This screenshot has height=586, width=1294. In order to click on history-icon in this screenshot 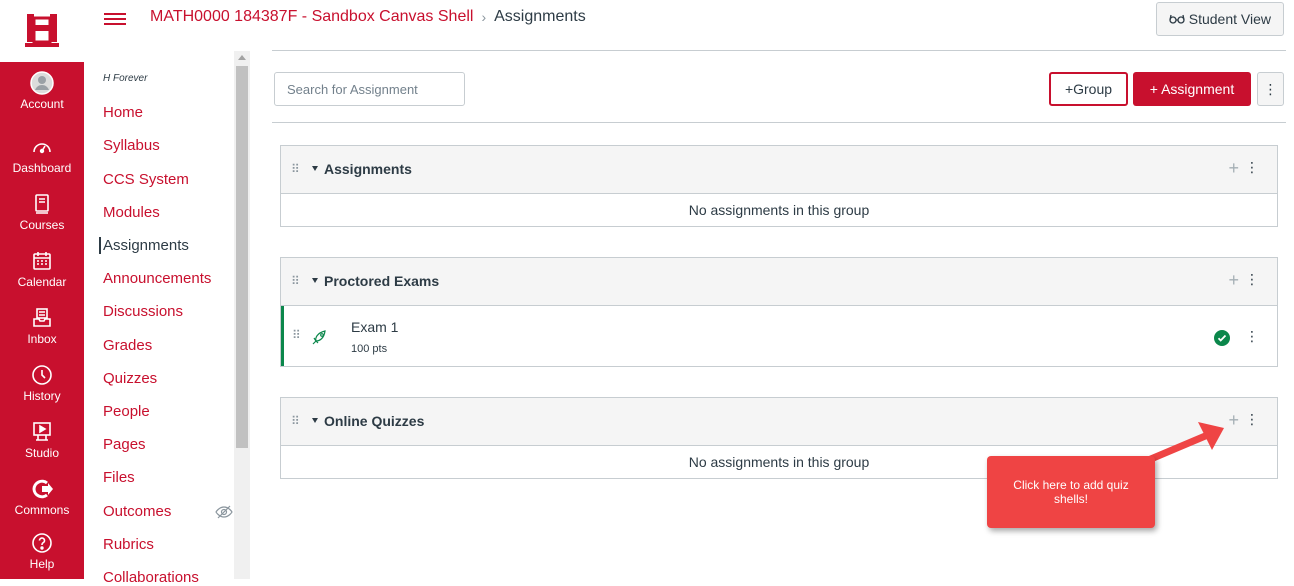, I will do `click(42, 374)`.